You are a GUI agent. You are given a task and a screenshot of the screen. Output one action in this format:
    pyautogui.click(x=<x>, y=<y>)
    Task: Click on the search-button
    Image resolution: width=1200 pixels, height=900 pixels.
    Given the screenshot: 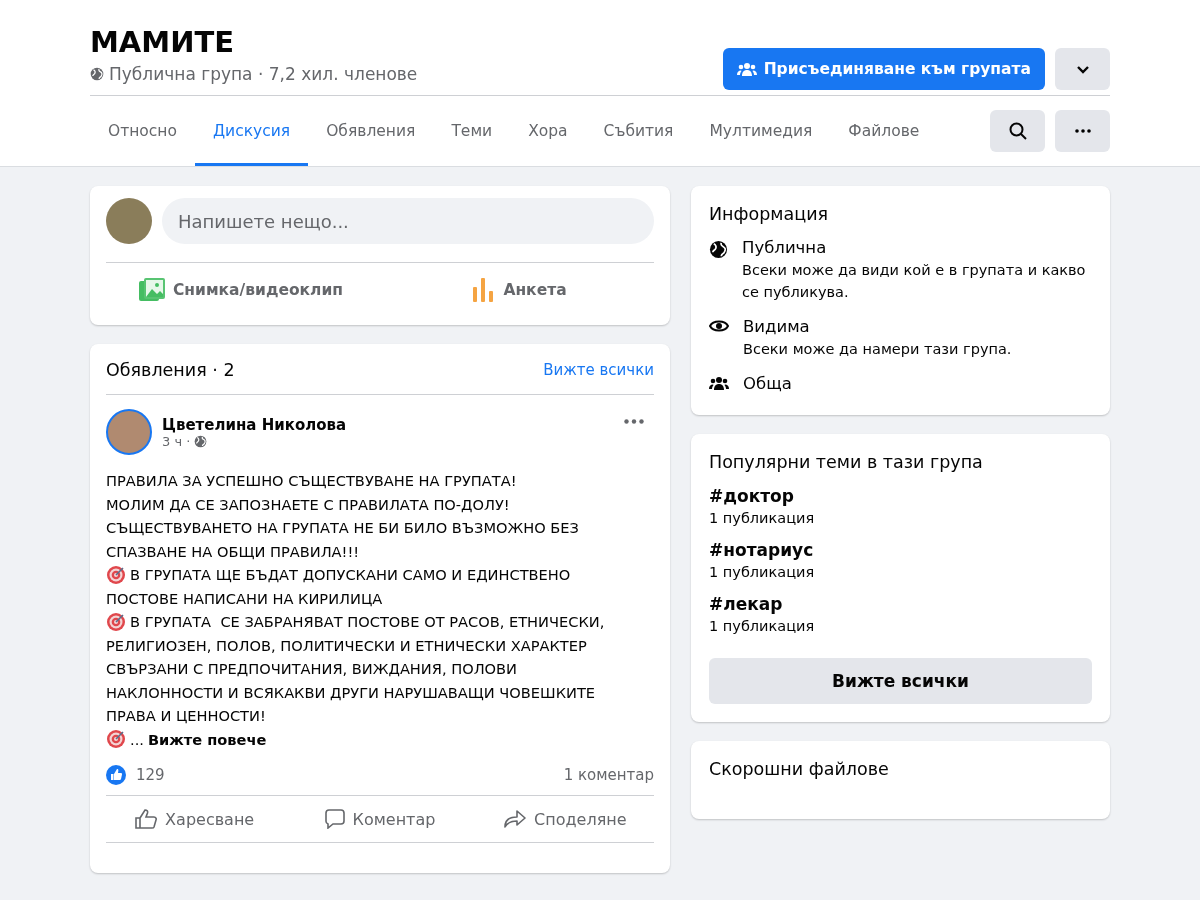 What is the action you would take?
    pyautogui.click(x=1017, y=131)
    